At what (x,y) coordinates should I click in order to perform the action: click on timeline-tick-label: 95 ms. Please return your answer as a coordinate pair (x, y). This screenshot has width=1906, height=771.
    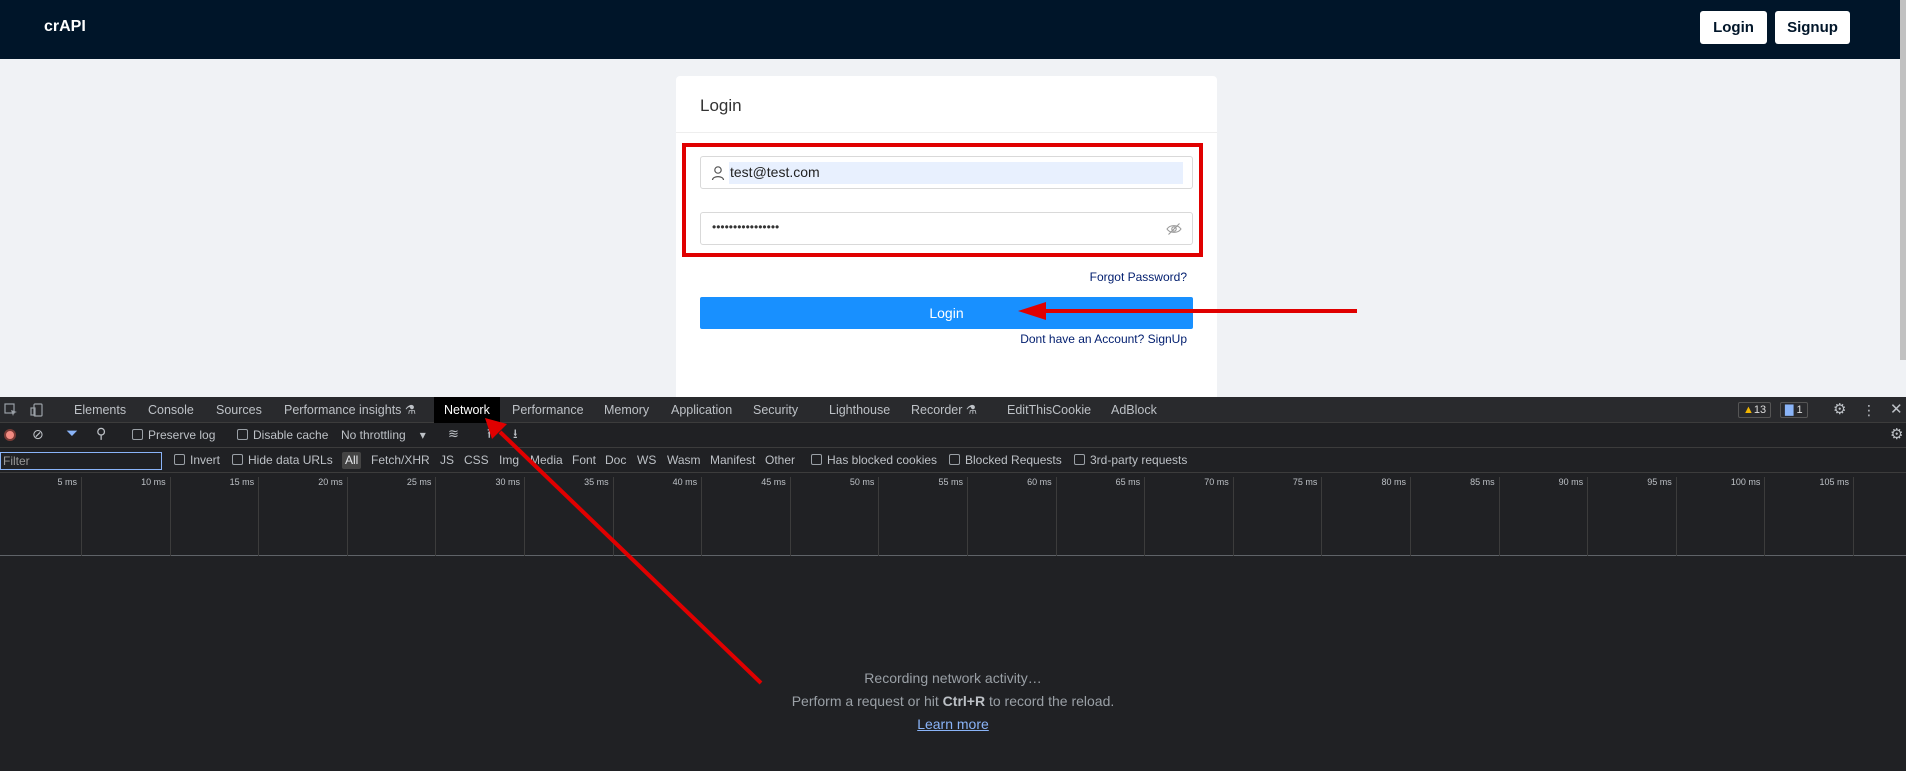
    Looking at the image, I should click on (1632, 516).